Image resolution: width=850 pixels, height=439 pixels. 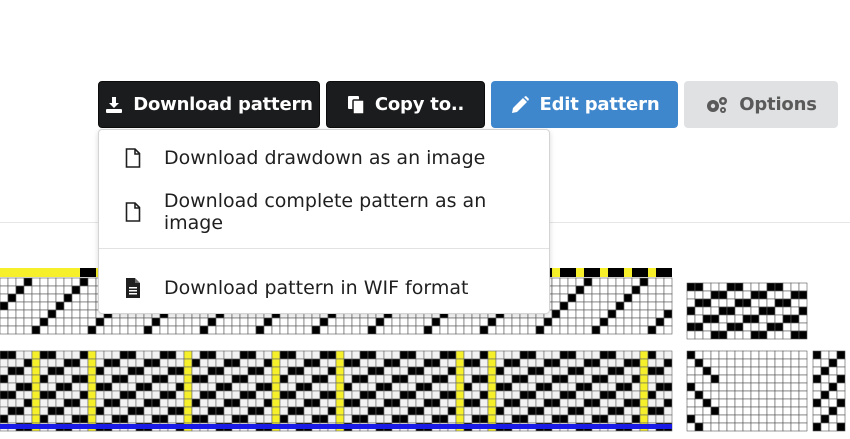 What do you see at coordinates (324, 248) in the screenshot?
I see `menu-divider` at bounding box center [324, 248].